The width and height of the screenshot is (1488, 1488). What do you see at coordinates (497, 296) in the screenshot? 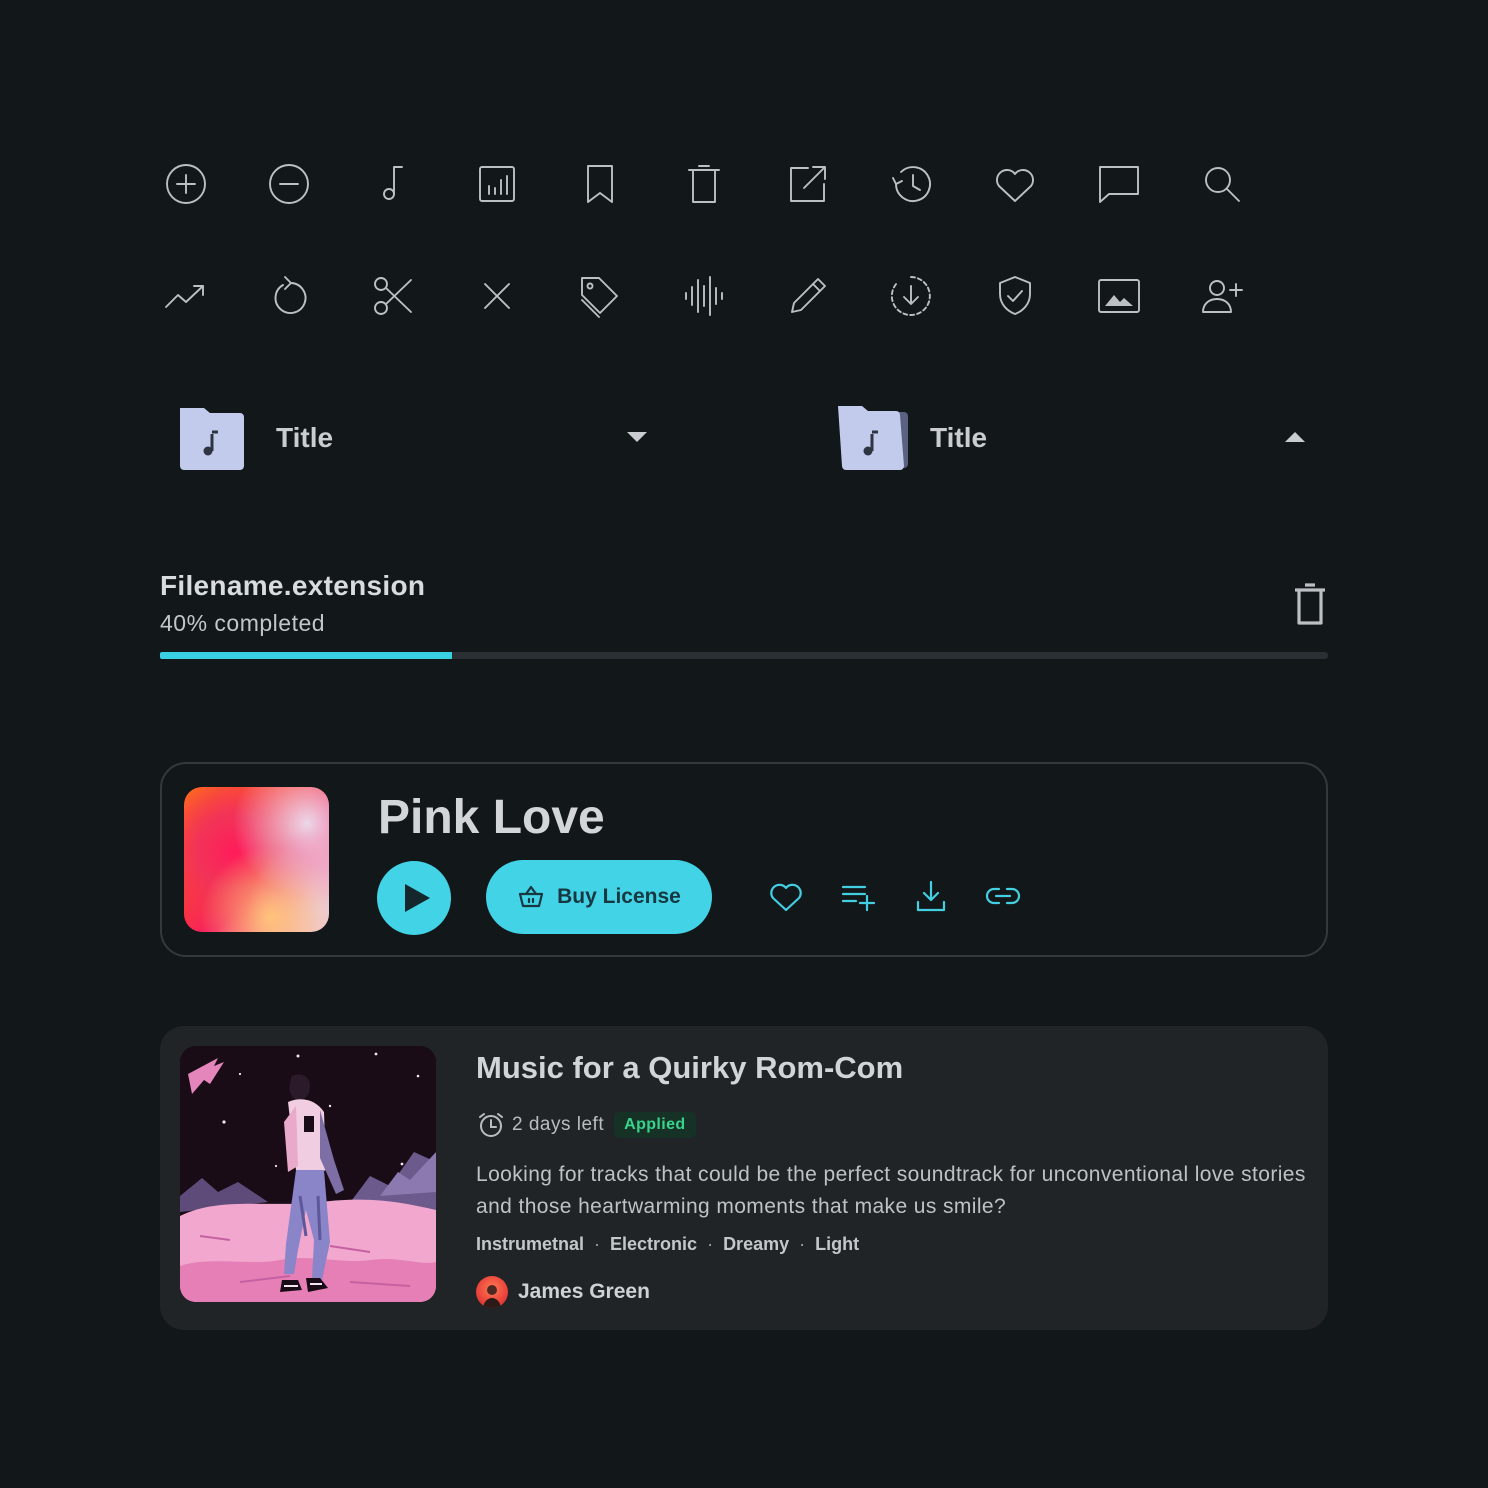
I see `close-icon` at bounding box center [497, 296].